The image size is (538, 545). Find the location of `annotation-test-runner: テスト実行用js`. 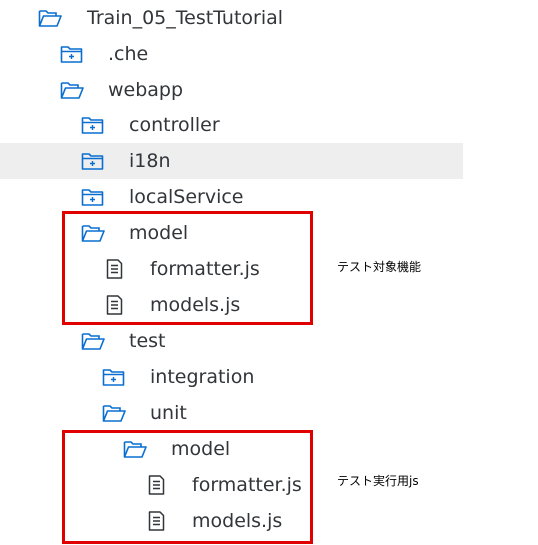

annotation-test-runner: テスト実行用js is located at coordinates (378, 481).